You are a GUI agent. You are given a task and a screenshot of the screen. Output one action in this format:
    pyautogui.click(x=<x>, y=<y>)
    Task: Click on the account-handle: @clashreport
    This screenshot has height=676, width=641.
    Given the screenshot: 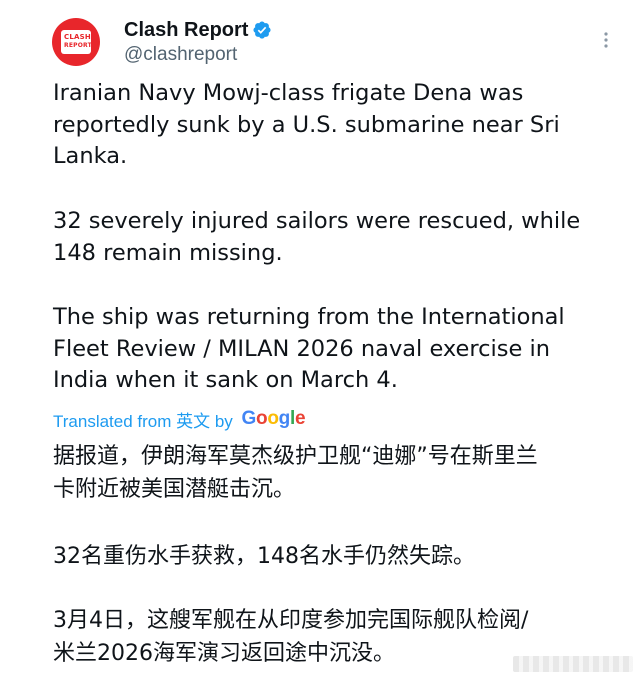 What is the action you would take?
    pyautogui.click(x=180, y=55)
    